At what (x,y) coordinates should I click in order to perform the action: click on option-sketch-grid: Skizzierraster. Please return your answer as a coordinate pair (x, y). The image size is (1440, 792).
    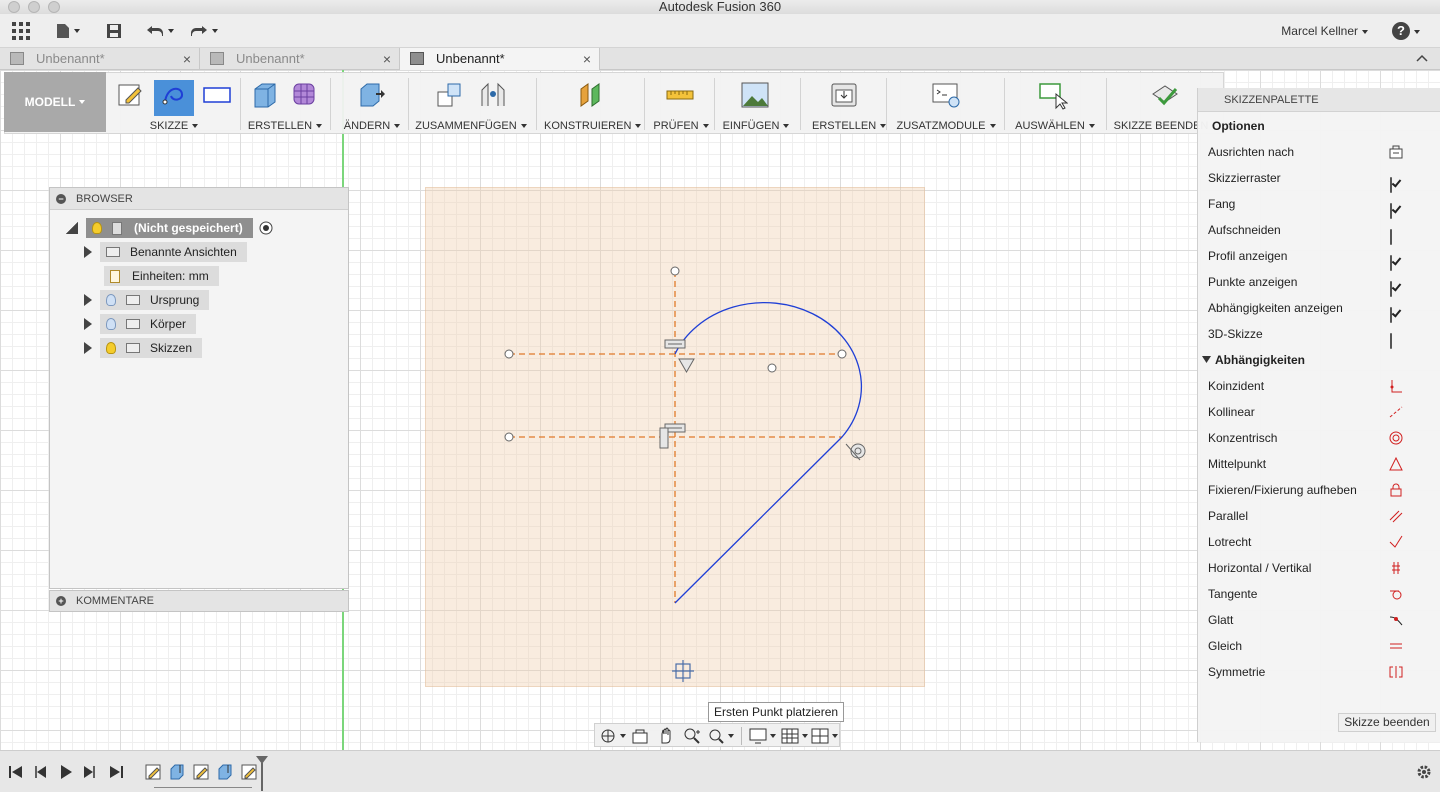
    Looking at the image, I should click on (1305, 179).